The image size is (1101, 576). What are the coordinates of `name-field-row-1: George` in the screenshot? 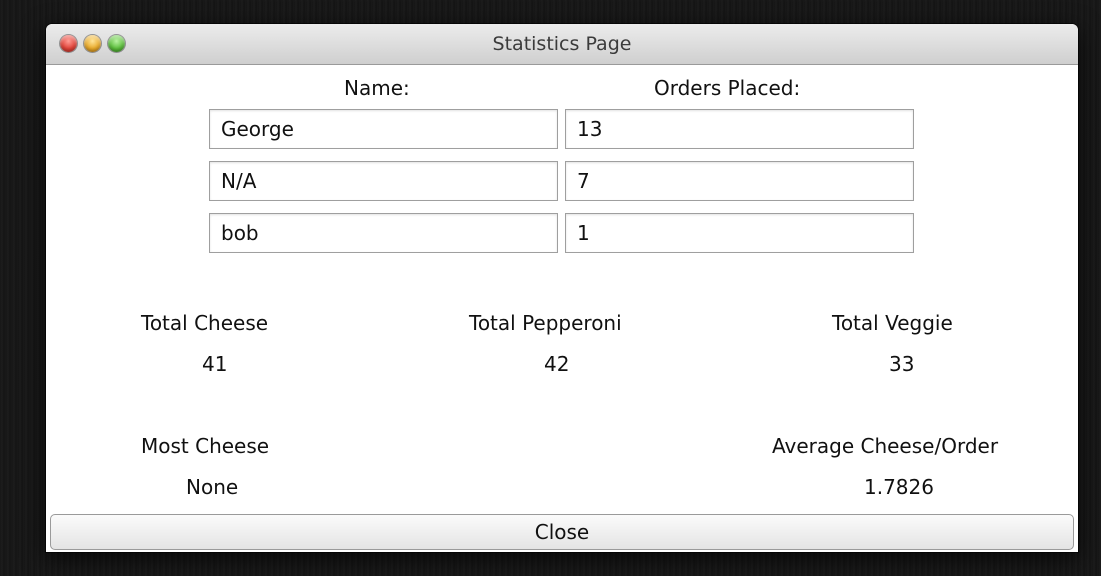 It's located at (383, 129).